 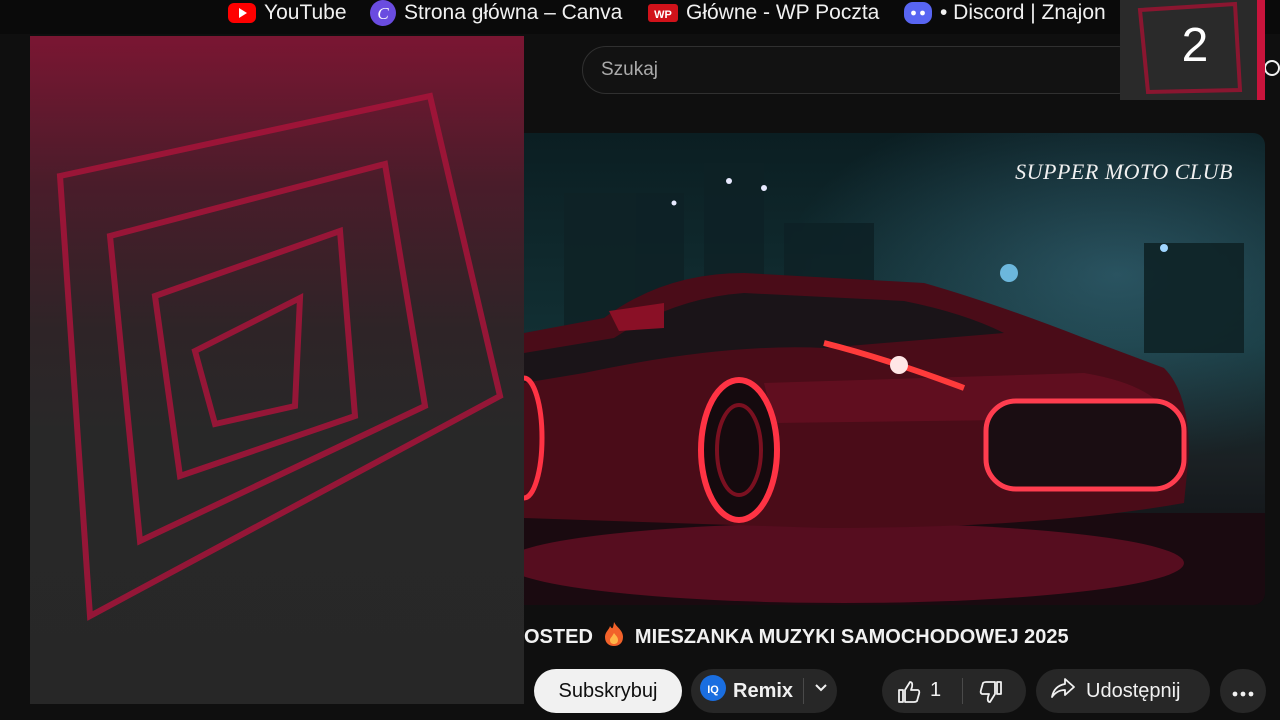 I want to click on chevron-down-icon, so click(x=821, y=691).